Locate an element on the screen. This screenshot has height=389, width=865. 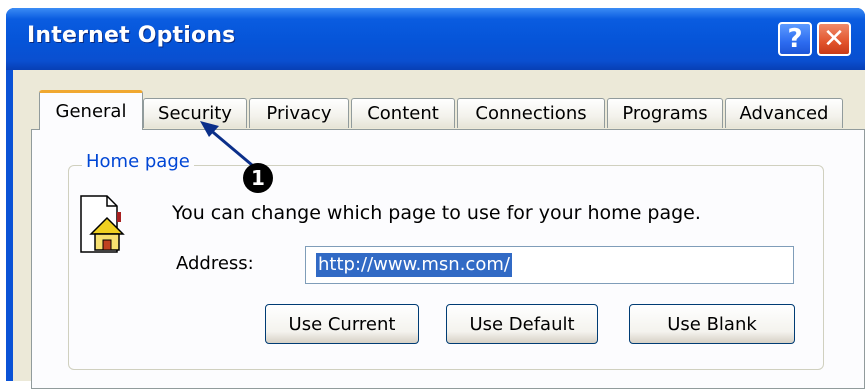
address-value: http://www.msn.com/ is located at coordinates (414, 265).